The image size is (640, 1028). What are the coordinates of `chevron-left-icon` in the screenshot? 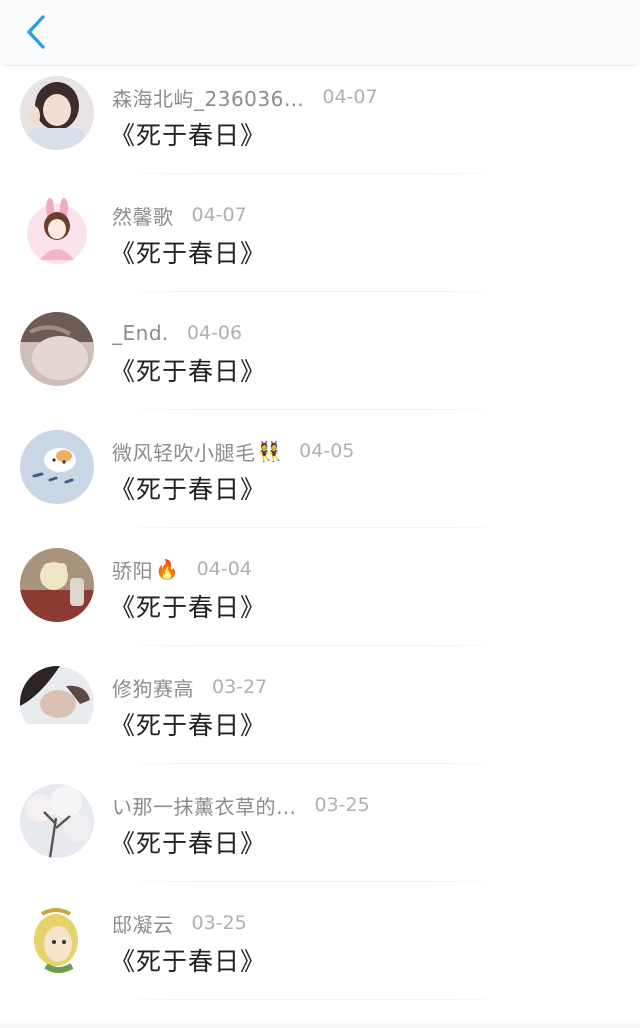 It's located at (36, 32).